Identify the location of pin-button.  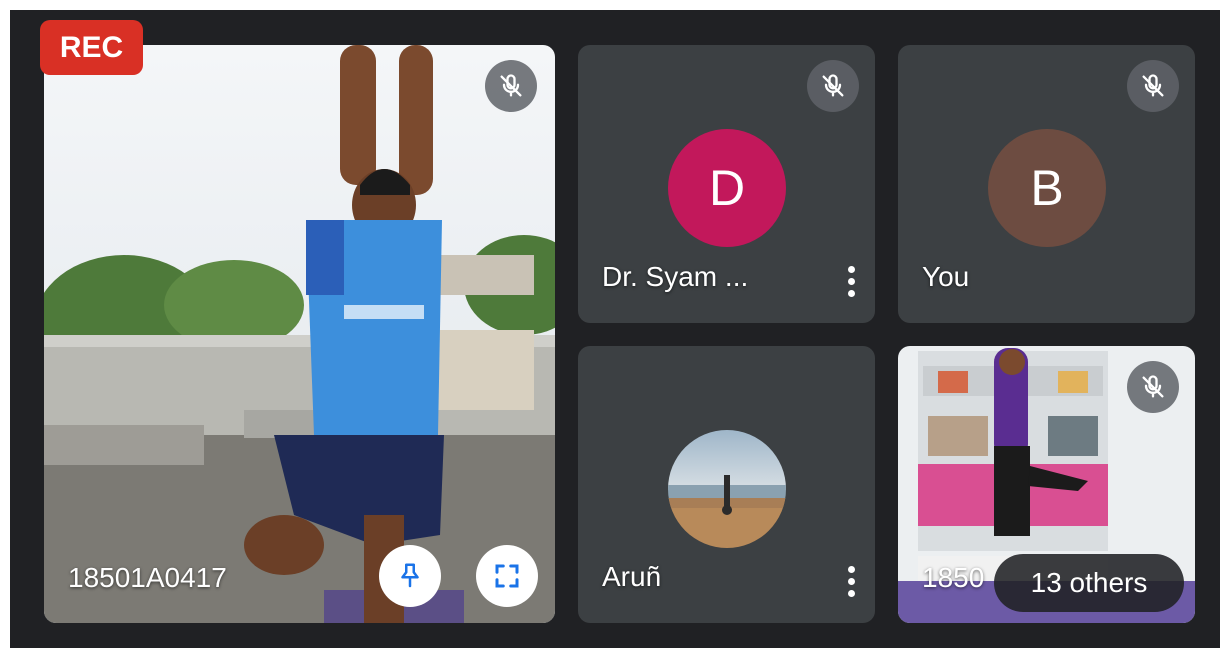
(410, 576).